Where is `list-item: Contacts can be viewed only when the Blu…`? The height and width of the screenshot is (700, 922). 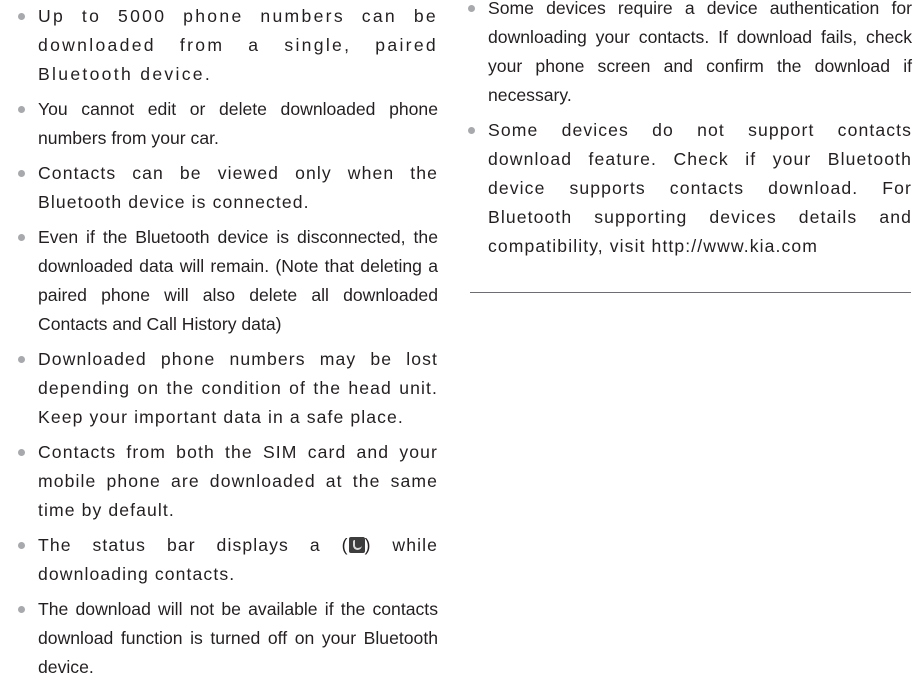 list-item: Contacts can be viewed only when the Blu… is located at coordinates (226, 188).